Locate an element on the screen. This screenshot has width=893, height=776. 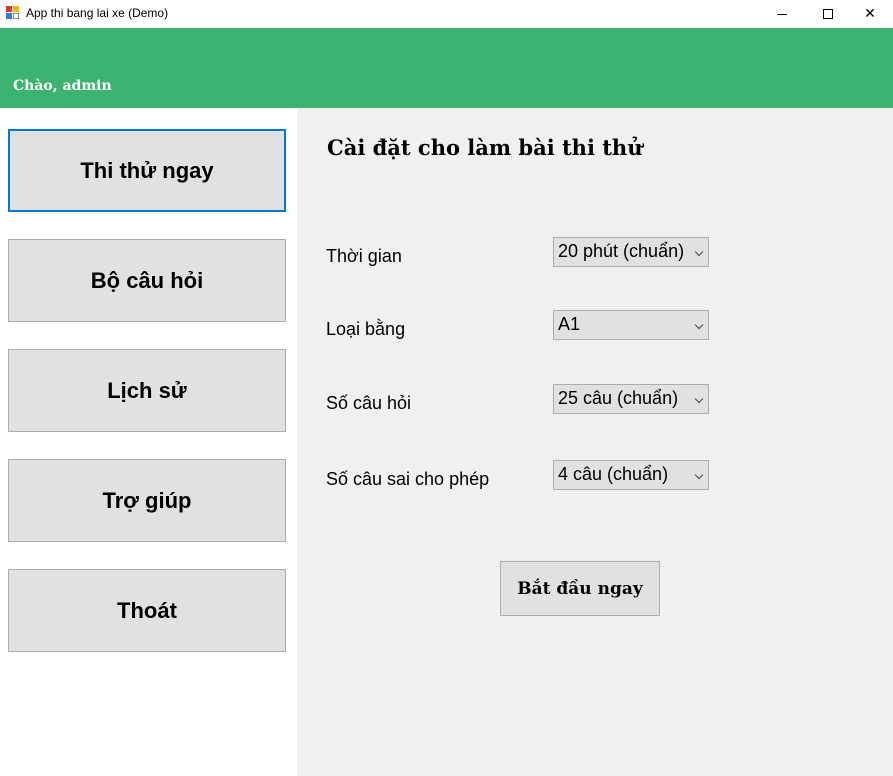
question-count-select: 25 câu (chuẩn) is located at coordinates (631, 399).